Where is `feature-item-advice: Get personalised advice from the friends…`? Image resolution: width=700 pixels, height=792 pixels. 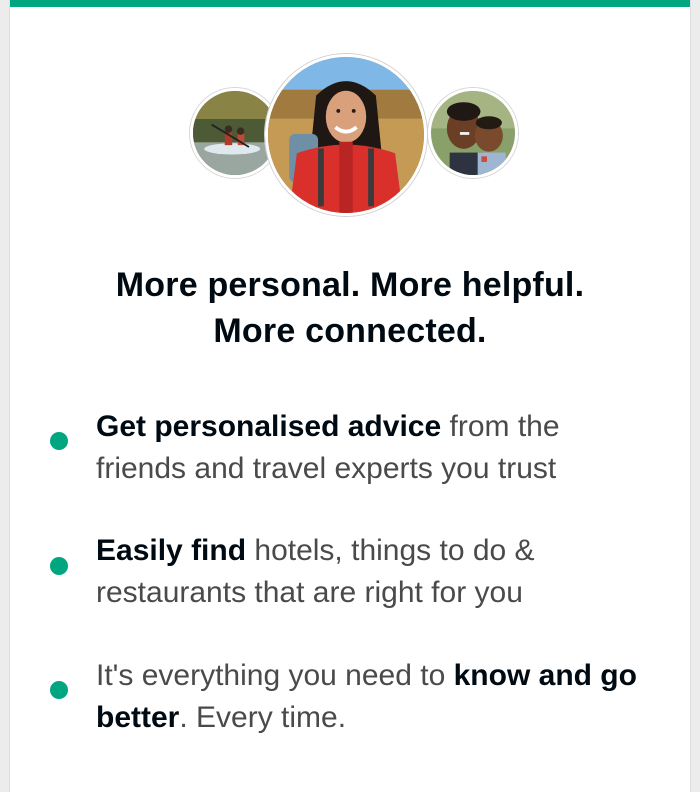 feature-item-advice: Get personalised advice from the friends… is located at coordinates (376, 448).